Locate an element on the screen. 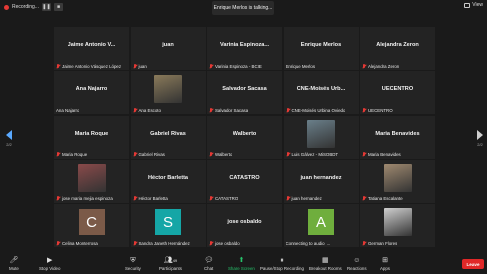 This screenshot has width=487, height=274. previous-page-button: 2/2 is located at coordinates (9, 138).